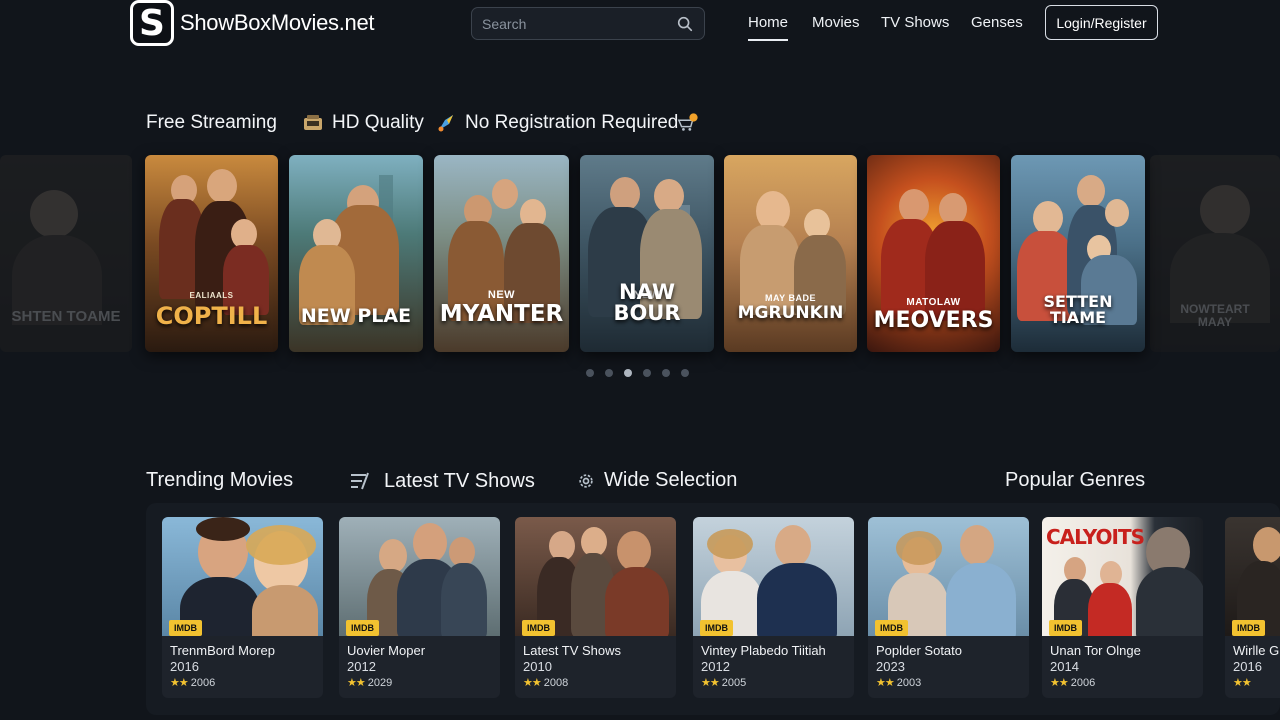 The image size is (1280, 720). What do you see at coordinates (933, 320) in the screenshot?
I see `poster-title: MEOVERS` at bounding box center [933, 320].